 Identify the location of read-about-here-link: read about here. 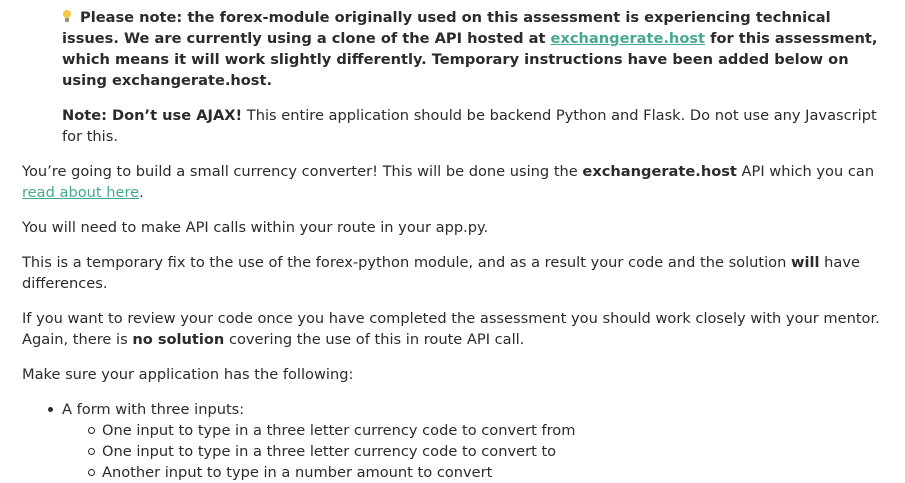
(80, 192).